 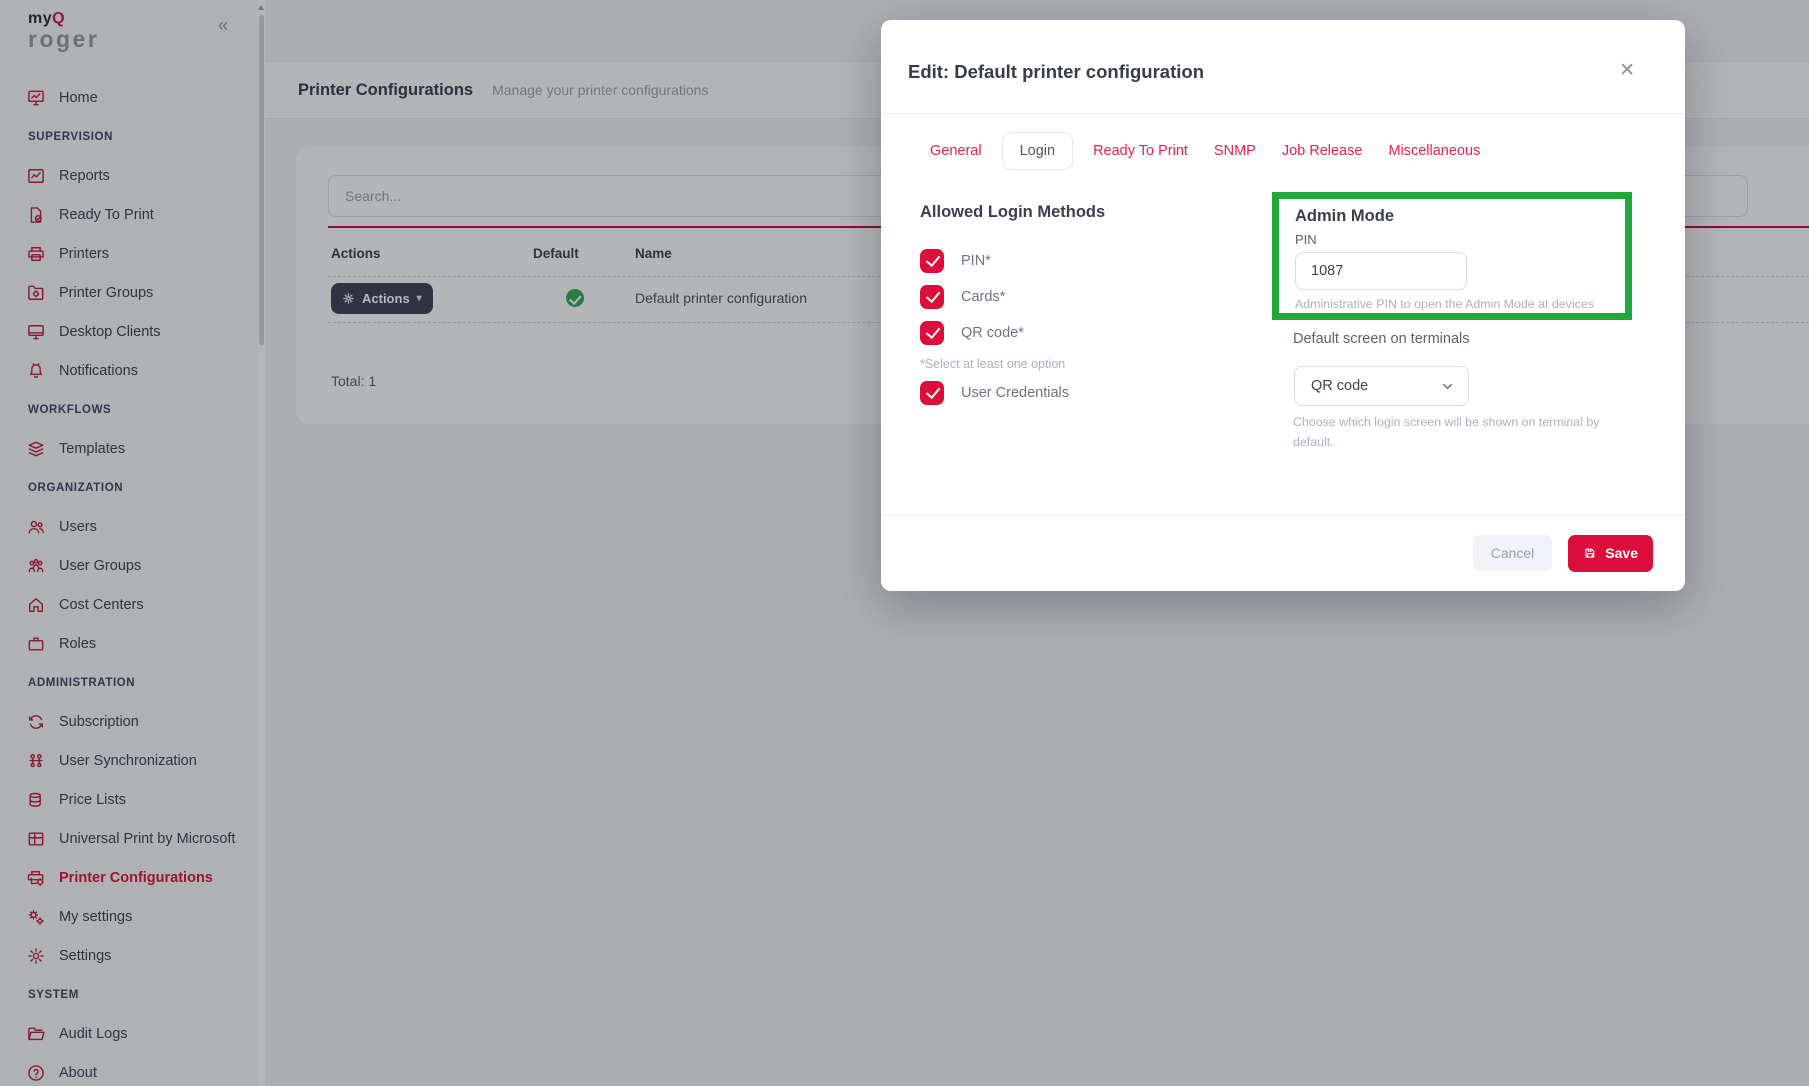 What do you see at coordinates (1140, 151) in the screenshot?
I see `tab-ready-to-print: Ready To Print` at bounding box center [1140, 151].